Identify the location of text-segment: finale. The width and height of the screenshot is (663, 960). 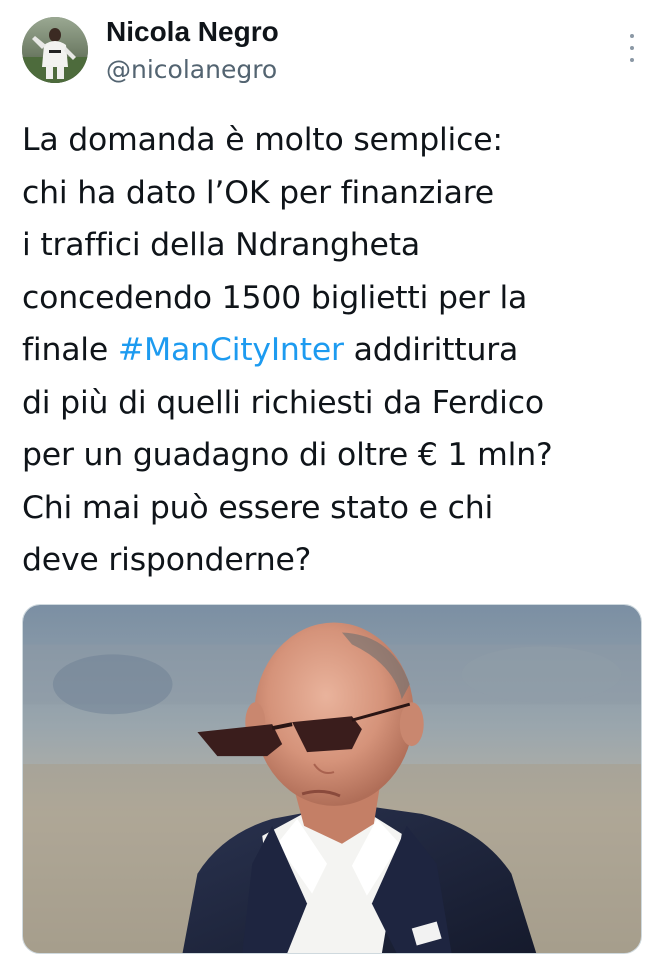
(70, 350).